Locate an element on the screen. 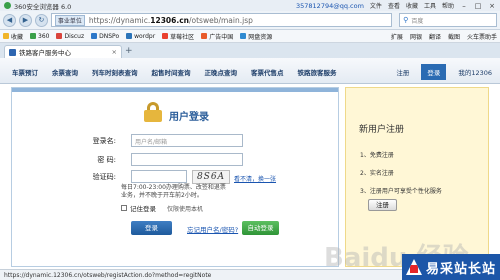 Image resolution: width=500 pixels, height=280 pixels. login-title: 用户登录 is located at coordinates (189, 117).